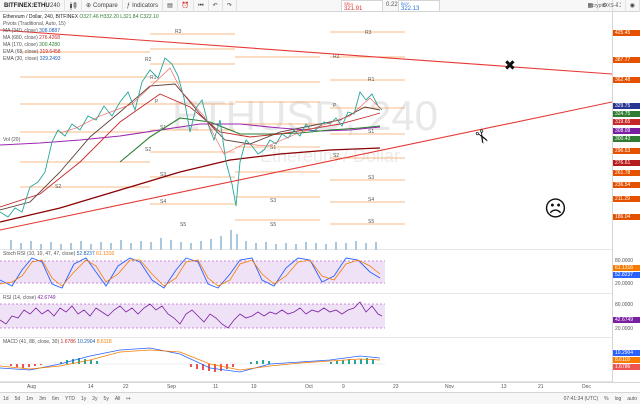 The image size is (640, 404). I want to click on time-tick: 11, so click(216, 387).